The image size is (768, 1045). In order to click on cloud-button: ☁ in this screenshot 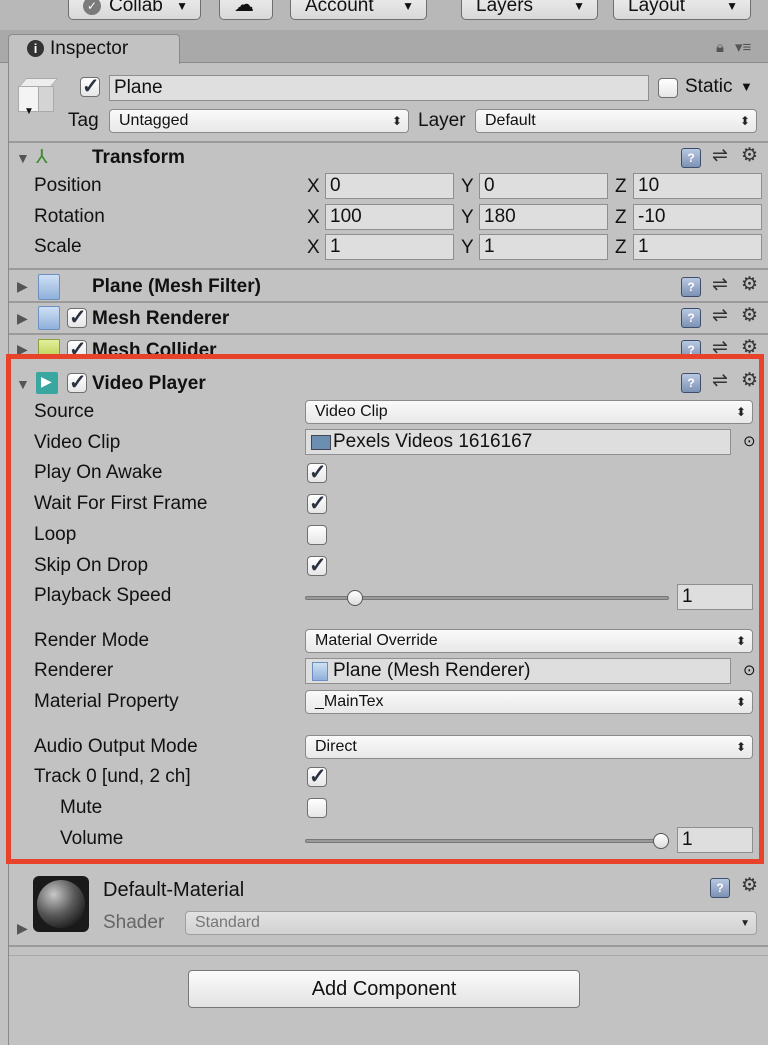, I will do `click(246, 10)`.